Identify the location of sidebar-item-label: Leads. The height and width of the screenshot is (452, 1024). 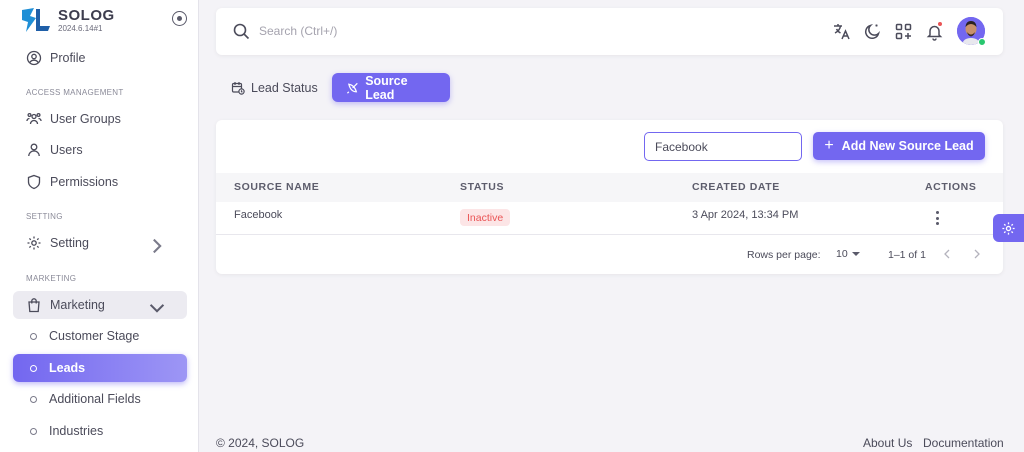
(67, 368).